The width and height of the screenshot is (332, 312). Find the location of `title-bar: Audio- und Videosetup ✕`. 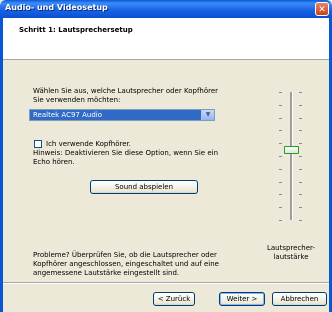

title-bar: Audio- und Videosetup ✕ is located at coordinates (166, 9).